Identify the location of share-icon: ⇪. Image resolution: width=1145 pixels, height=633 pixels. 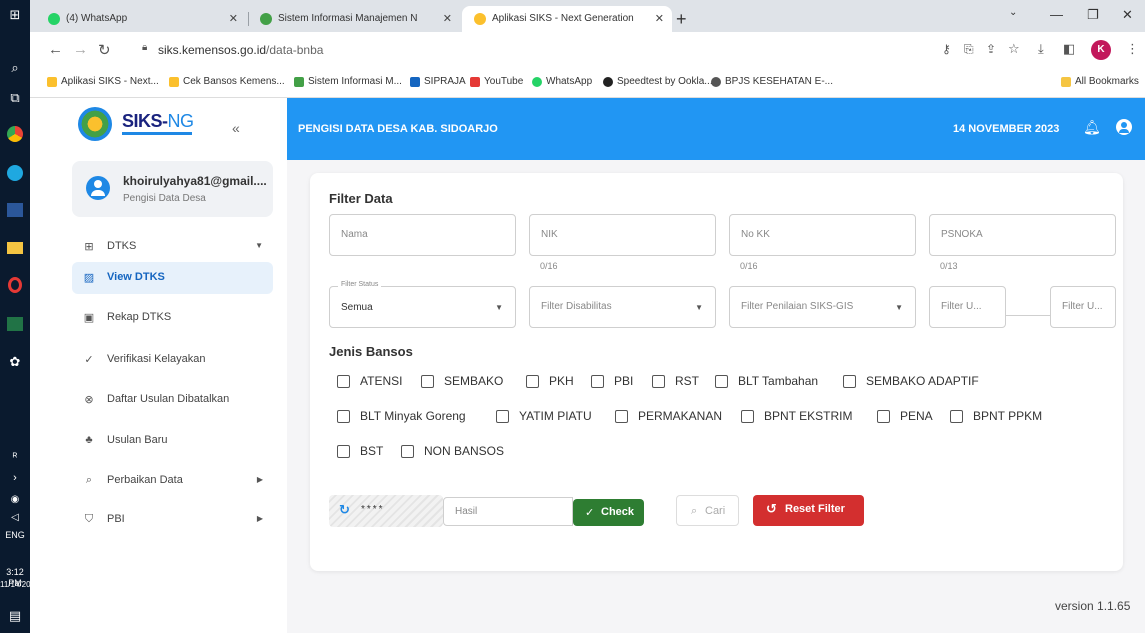
(991, 49).